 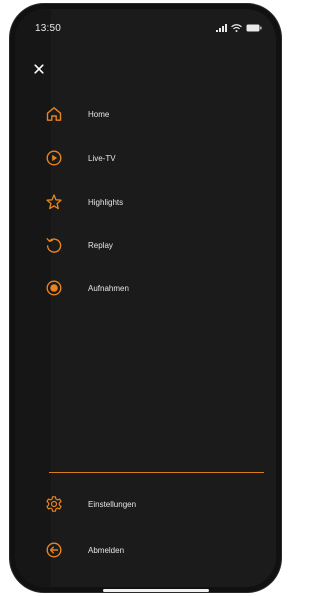 What do you see at coordinates (106, 550) in the screenshot?
I see `menu-label-abmelden: Abmelden` at bounding box center [106, 550].